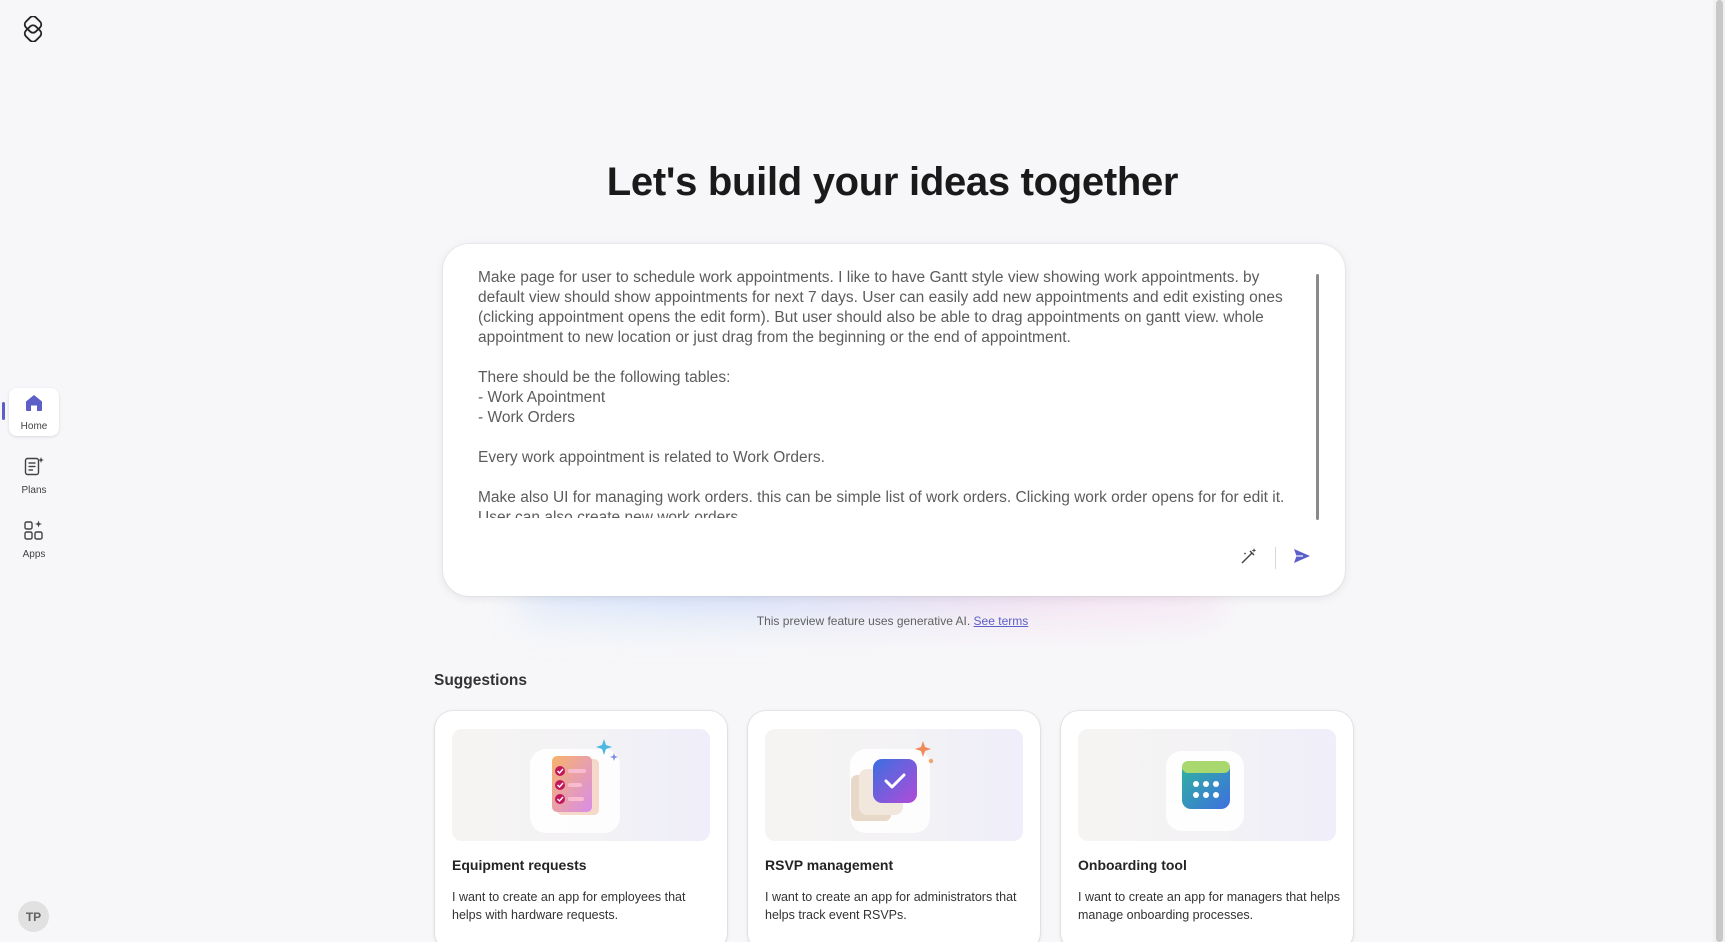  I want to click on rsvp-check-illustration, so click(892, 787).